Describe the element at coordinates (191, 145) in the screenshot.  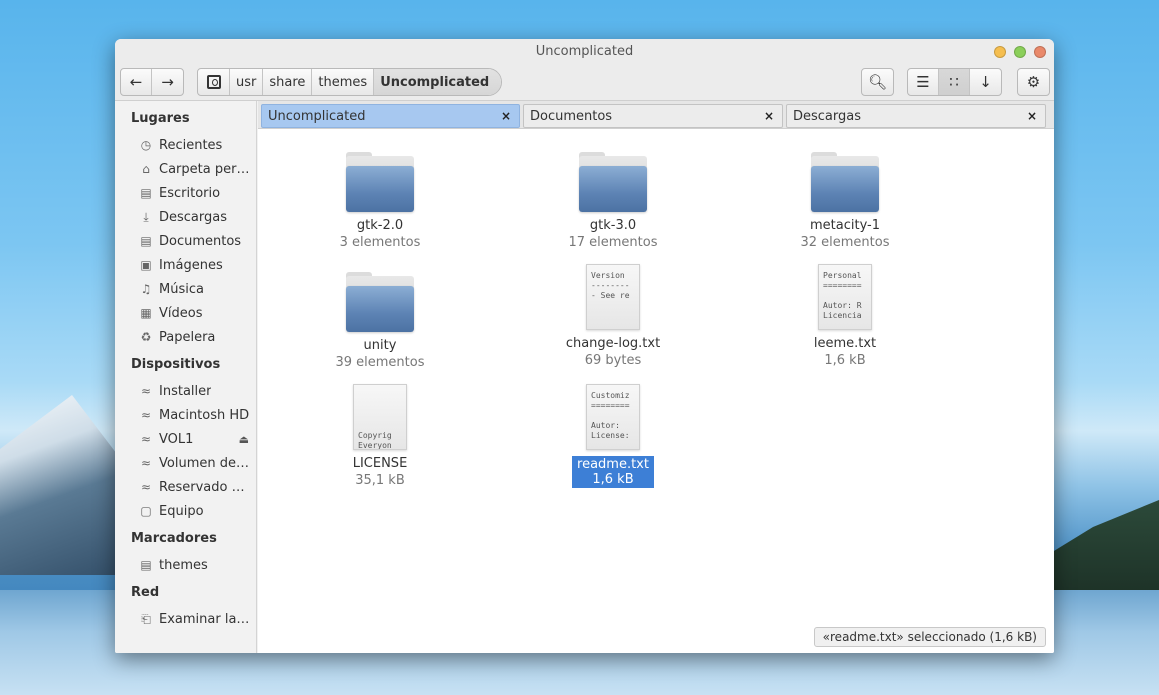
I see `sidebar-item-label: Recientes` at that location.